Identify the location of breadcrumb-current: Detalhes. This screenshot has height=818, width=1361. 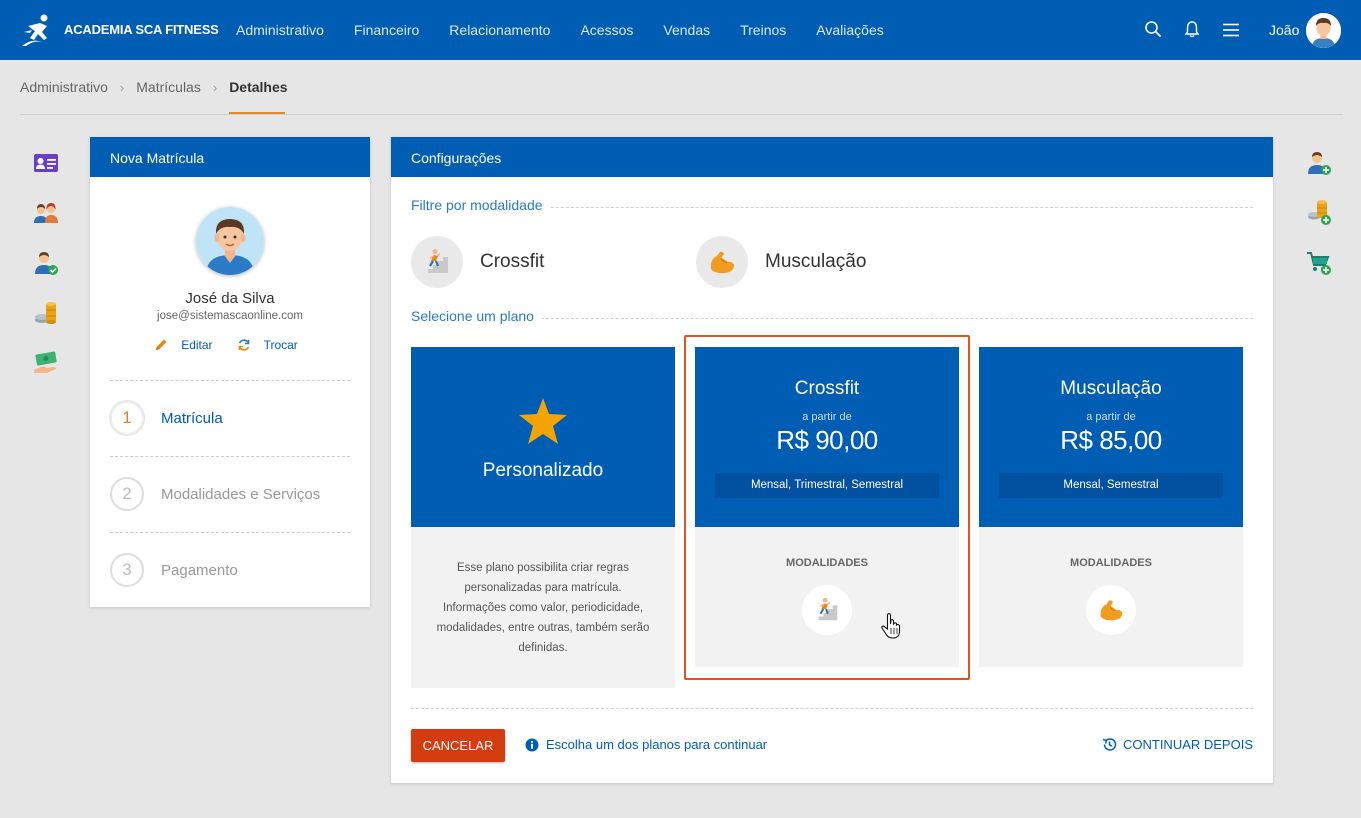
(258, 87).